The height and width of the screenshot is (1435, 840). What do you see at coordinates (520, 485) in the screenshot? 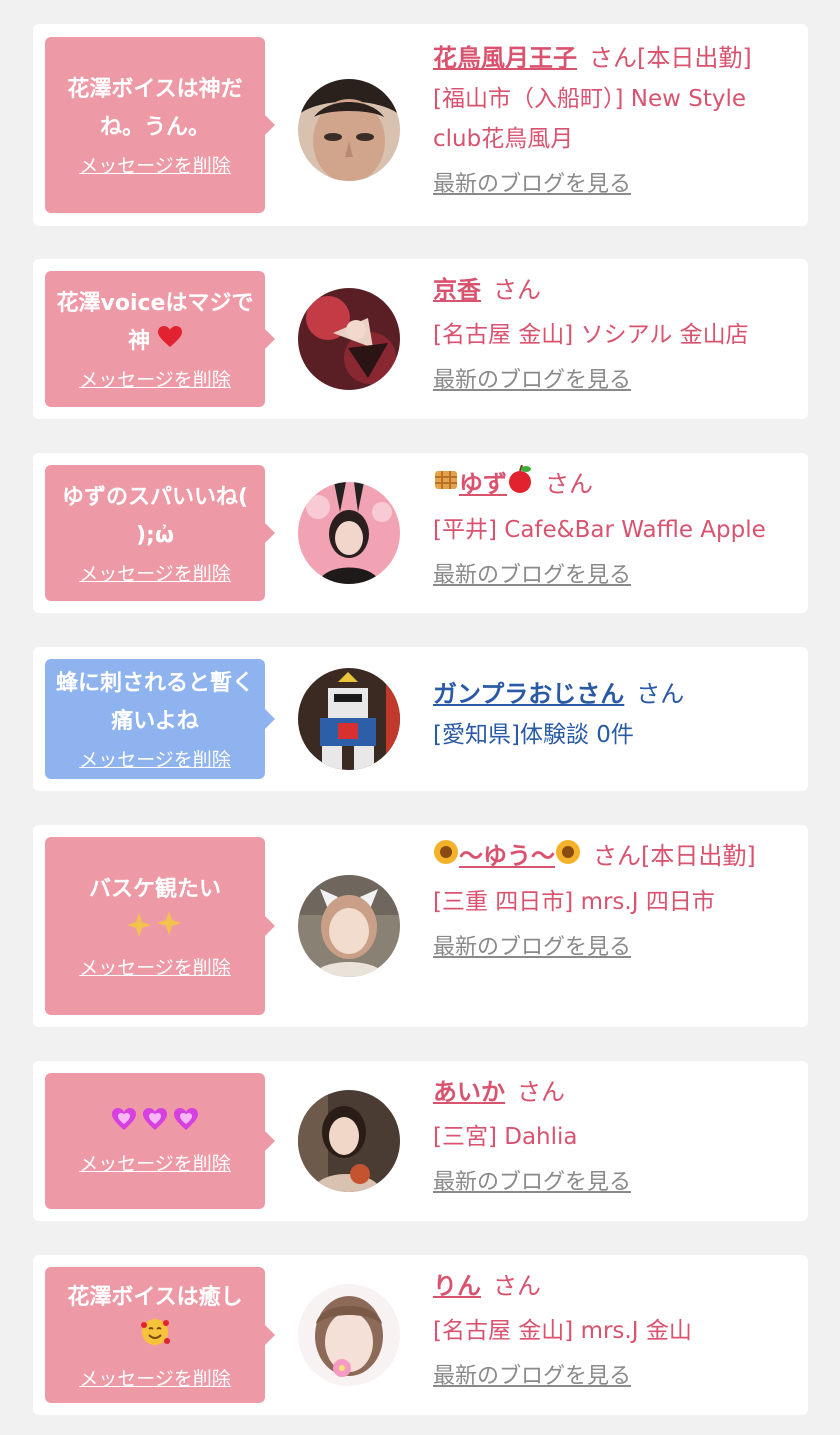
I see `apple-icon` at bounding box center [520, 485].